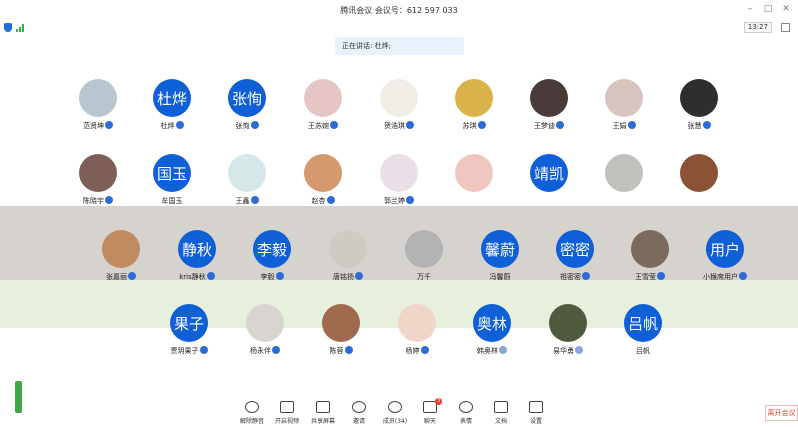 Image resolution: width=798 pixels, height=427 pixels. What do you see at coordinates (501, 412) in the screenshot?
I see `toolbar-button: 文档` at bounding box center [501, 412].